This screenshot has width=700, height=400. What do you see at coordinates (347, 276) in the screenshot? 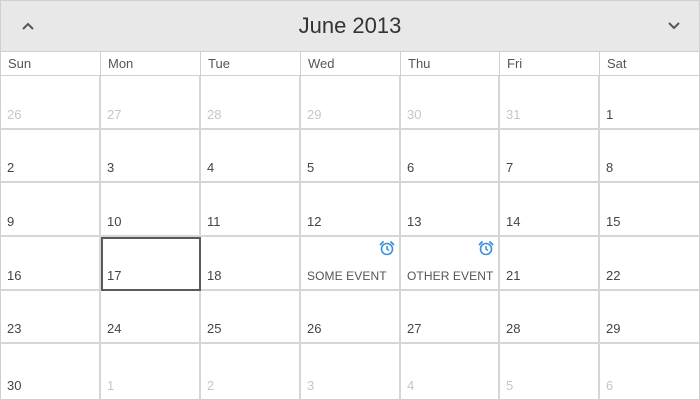
I see `event-title: SOME EVENT` at bounding box center [347, 276].